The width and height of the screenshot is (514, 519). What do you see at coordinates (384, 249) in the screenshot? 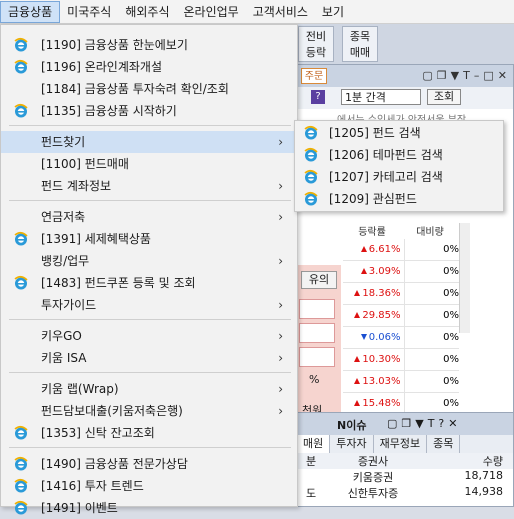
I see `rate-value: 6.61%` at bounding box center [384, 249].